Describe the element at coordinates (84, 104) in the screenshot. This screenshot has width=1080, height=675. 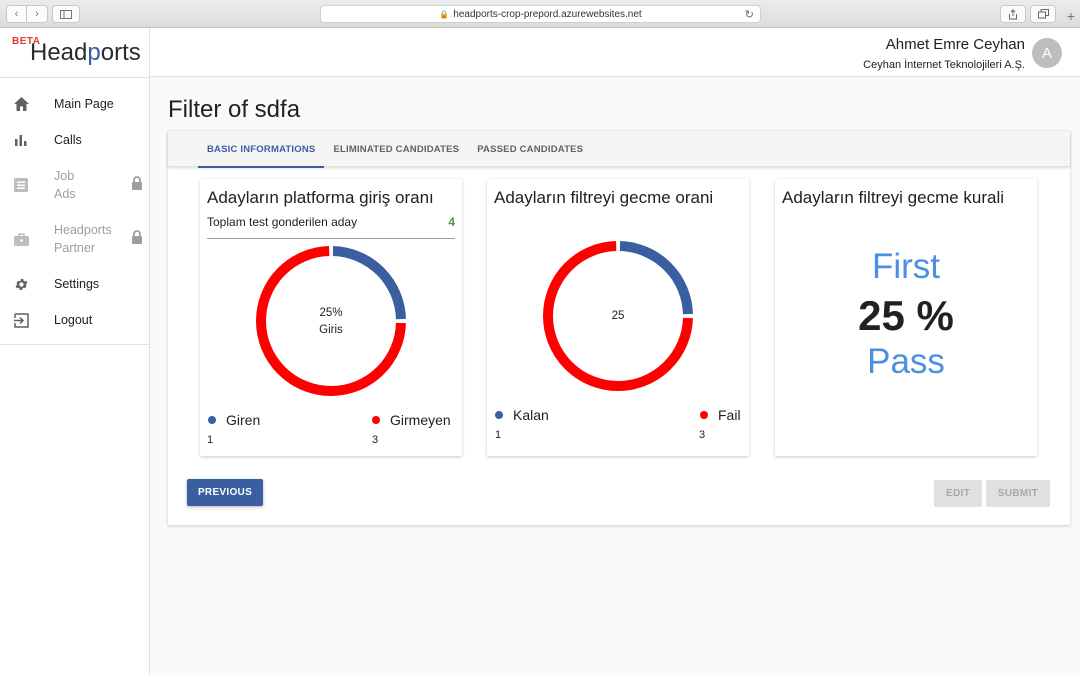
I see `sidebar-item-label: Main Page` at that location.